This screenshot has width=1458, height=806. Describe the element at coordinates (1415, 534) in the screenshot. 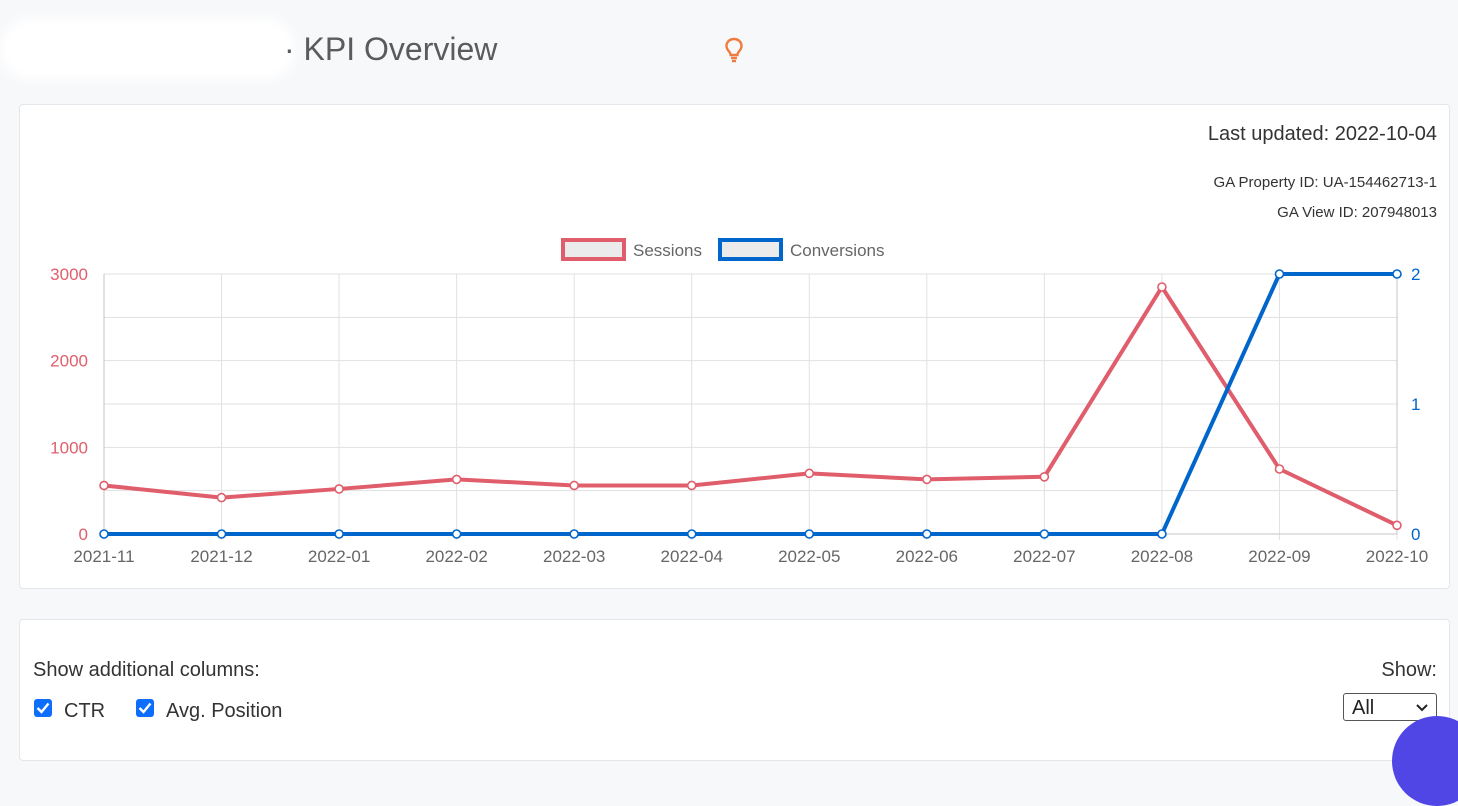

I see `y-right-tick-label: 0` at that location.